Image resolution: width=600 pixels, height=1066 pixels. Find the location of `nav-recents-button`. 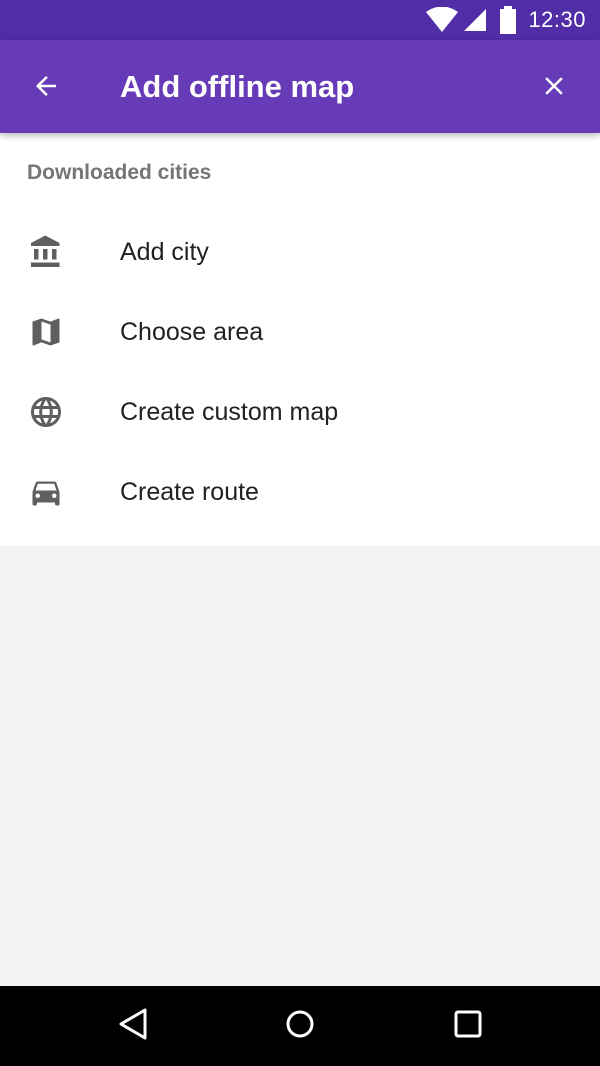

nav-recents-button is located at coordinates (468, 1026).